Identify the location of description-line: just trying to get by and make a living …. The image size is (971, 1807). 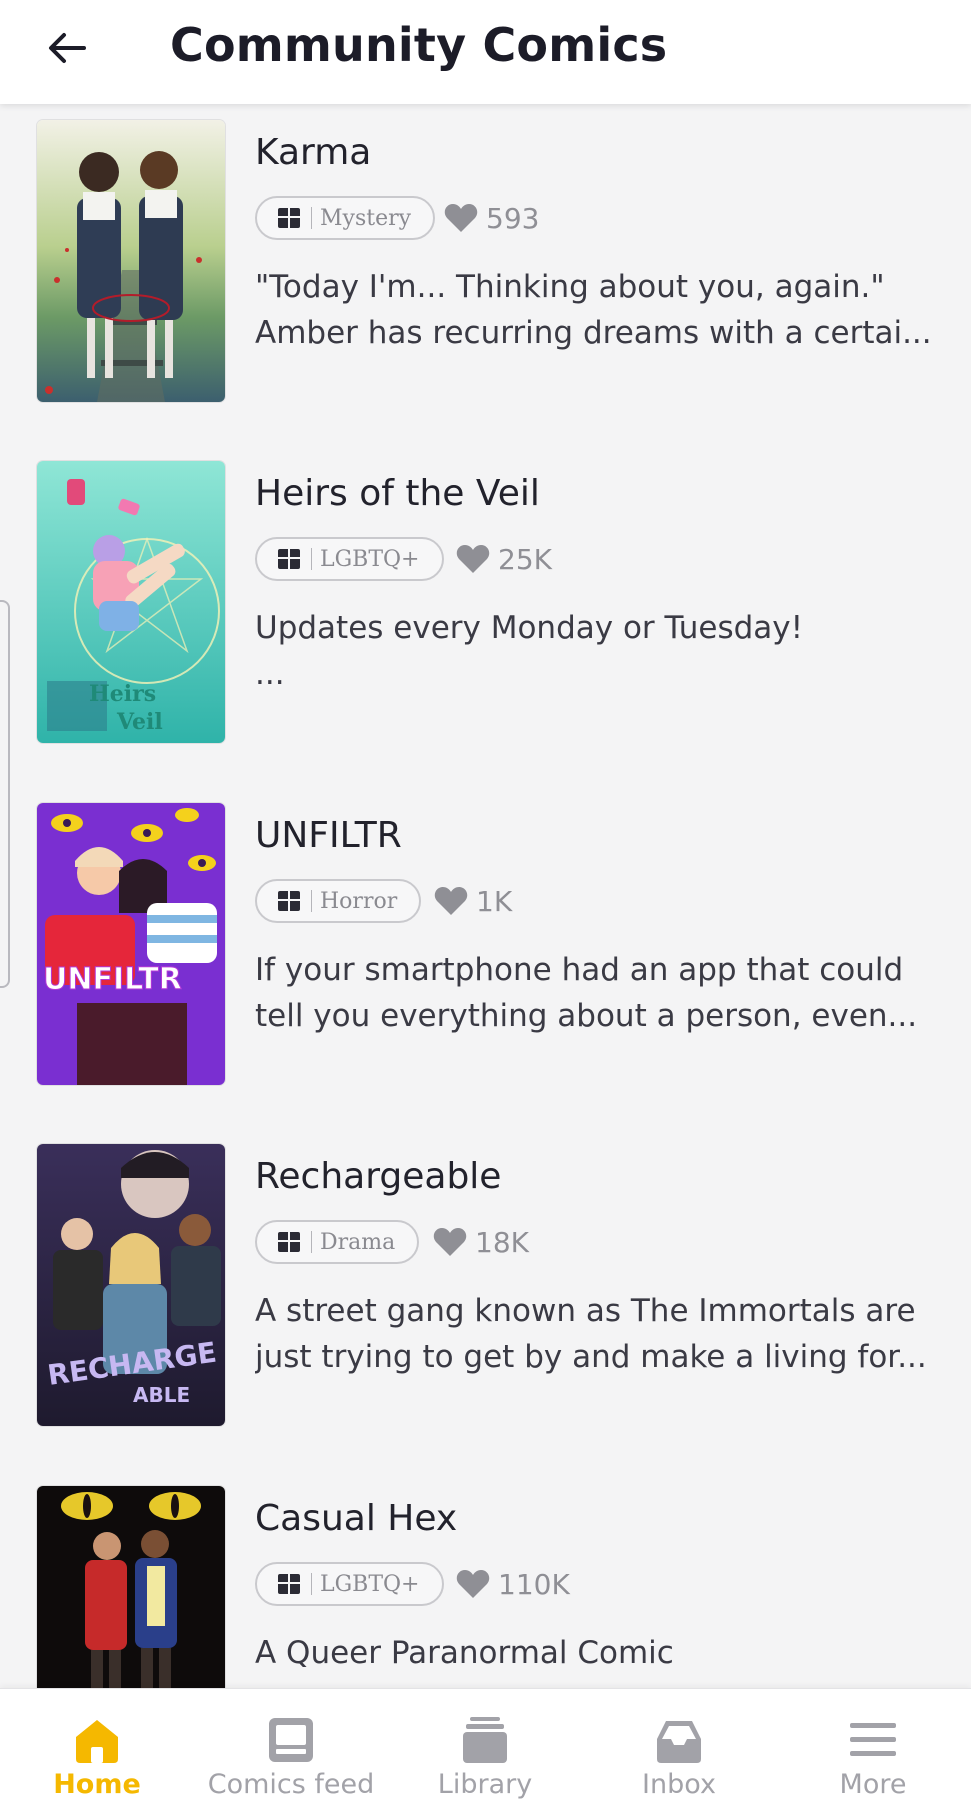
(591, 1357).